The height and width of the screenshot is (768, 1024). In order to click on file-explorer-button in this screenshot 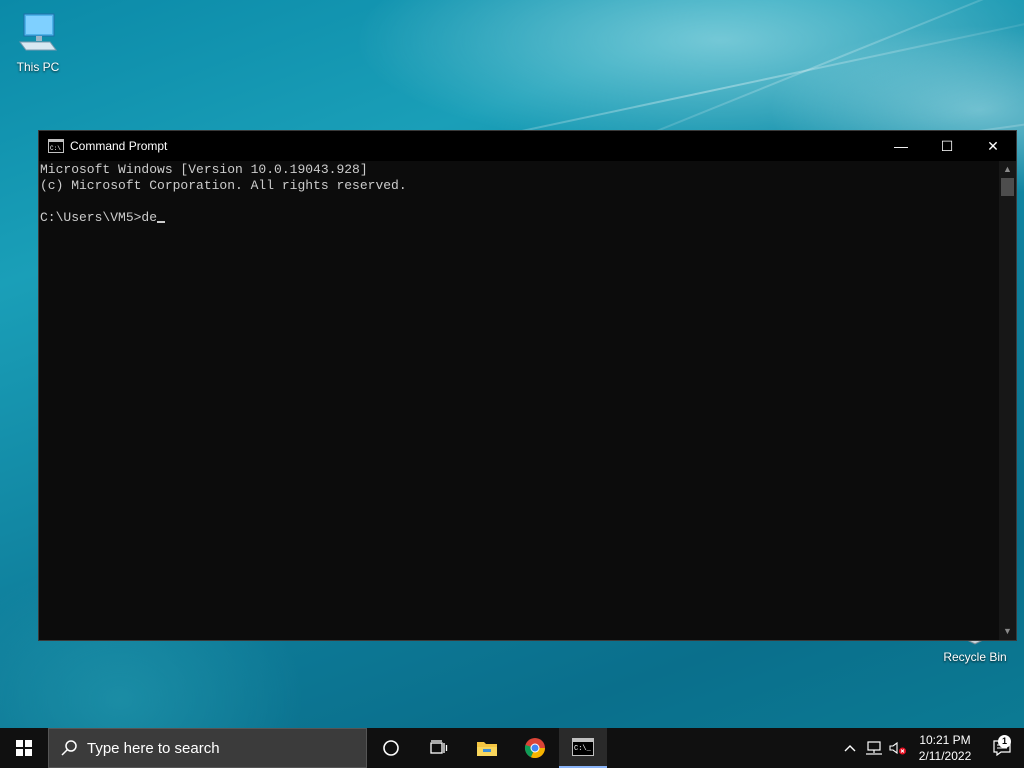, I will do `click(487, 748)`.